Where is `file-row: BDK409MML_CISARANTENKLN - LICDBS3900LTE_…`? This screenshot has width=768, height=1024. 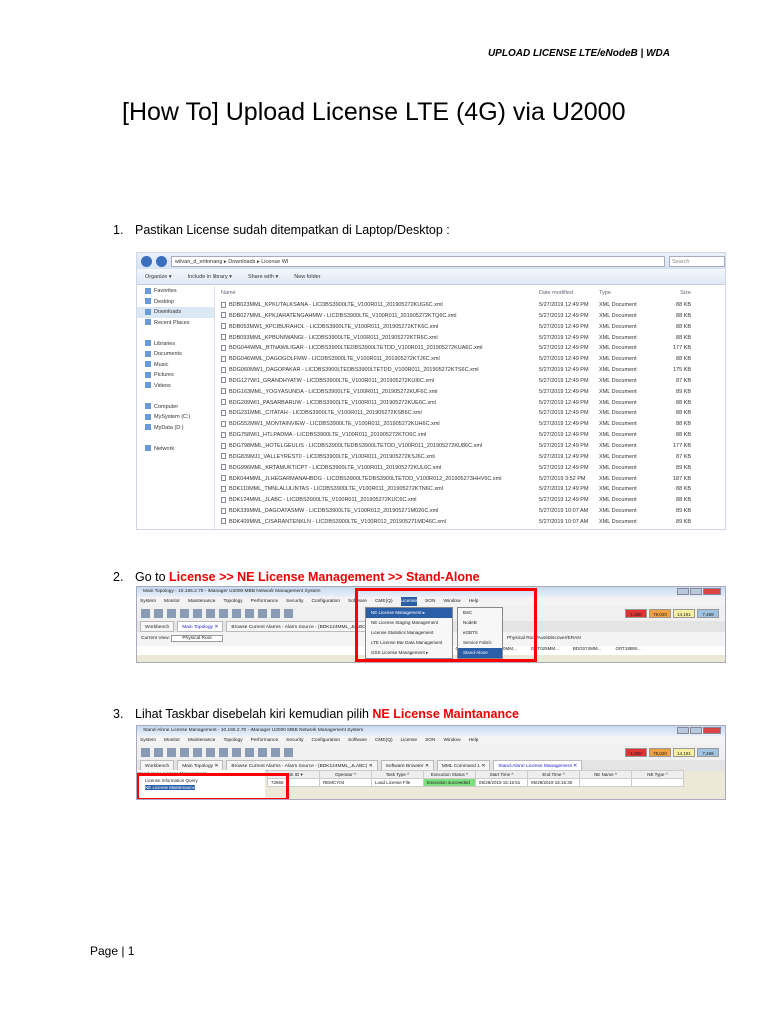 file-row: BDK409MML_CISARANTENKLN - LICDBS3900LTE_… is located at coordinates (473, 522).